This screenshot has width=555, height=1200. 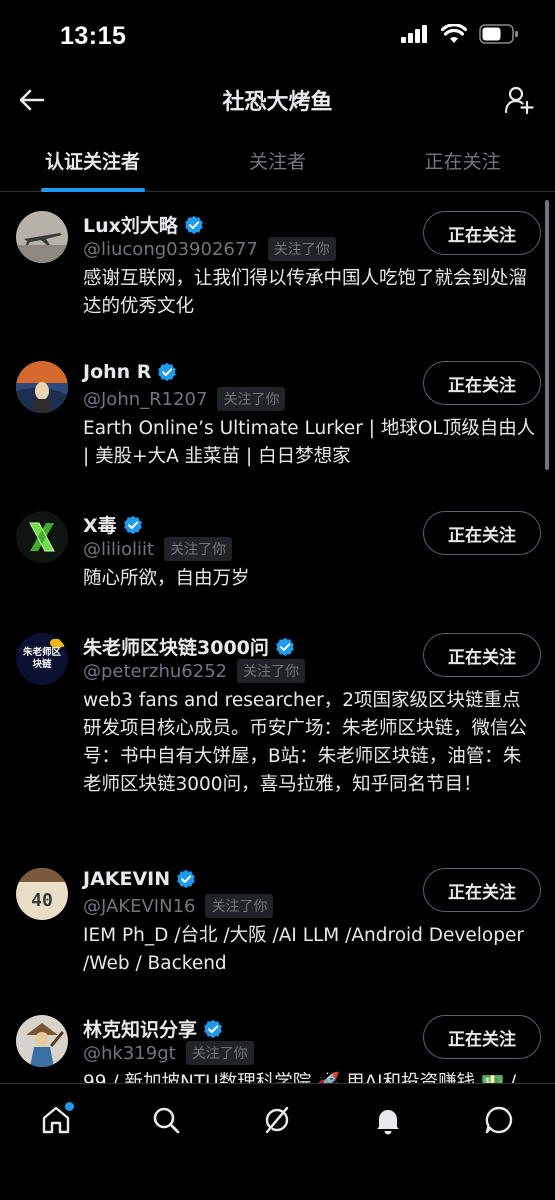 I want to click on nav-search, so click(x=166, y=1120).